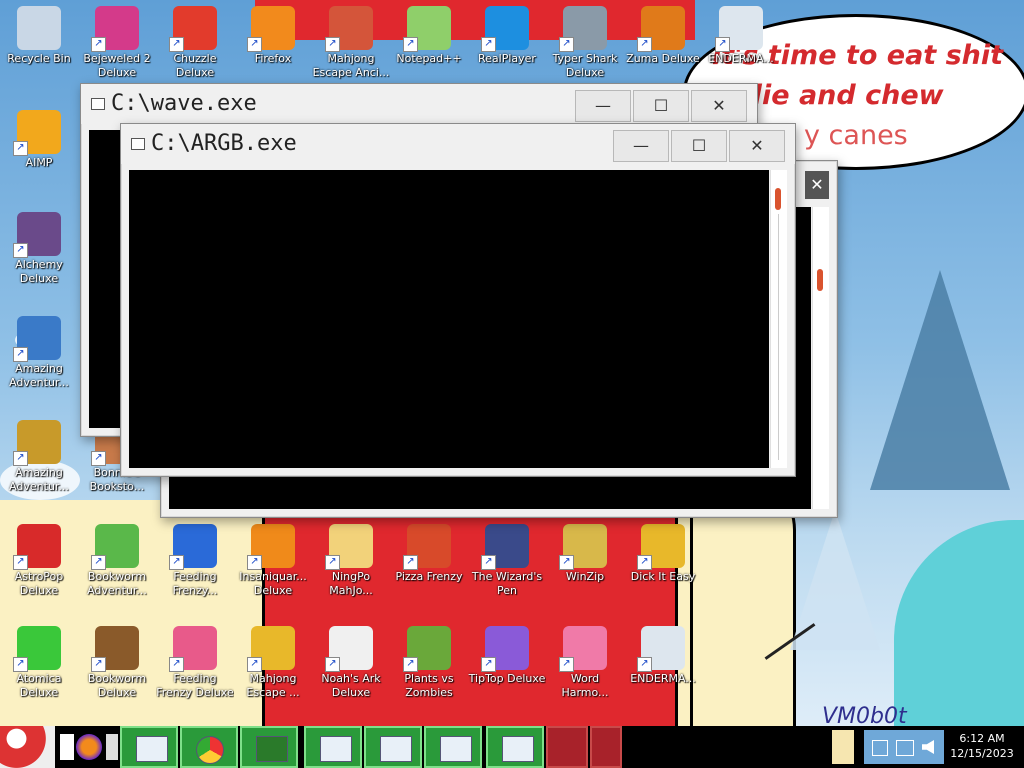  Describe the element at coordinates (39, 28) in the screenshot. I see `recycle-bin-icon` at that location.